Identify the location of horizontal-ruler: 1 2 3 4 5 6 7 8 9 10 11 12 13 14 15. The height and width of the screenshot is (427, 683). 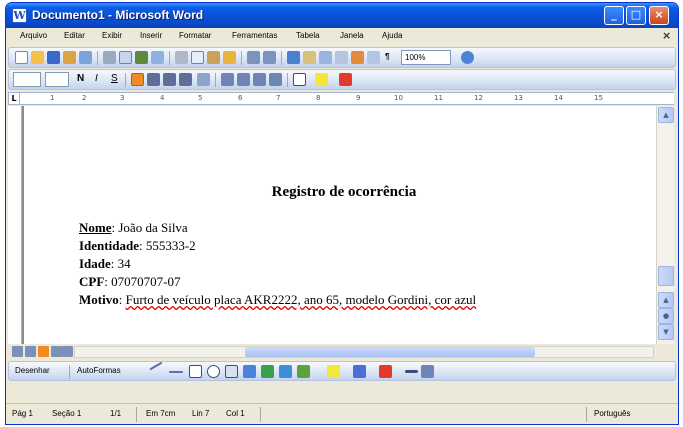
(347, 98).